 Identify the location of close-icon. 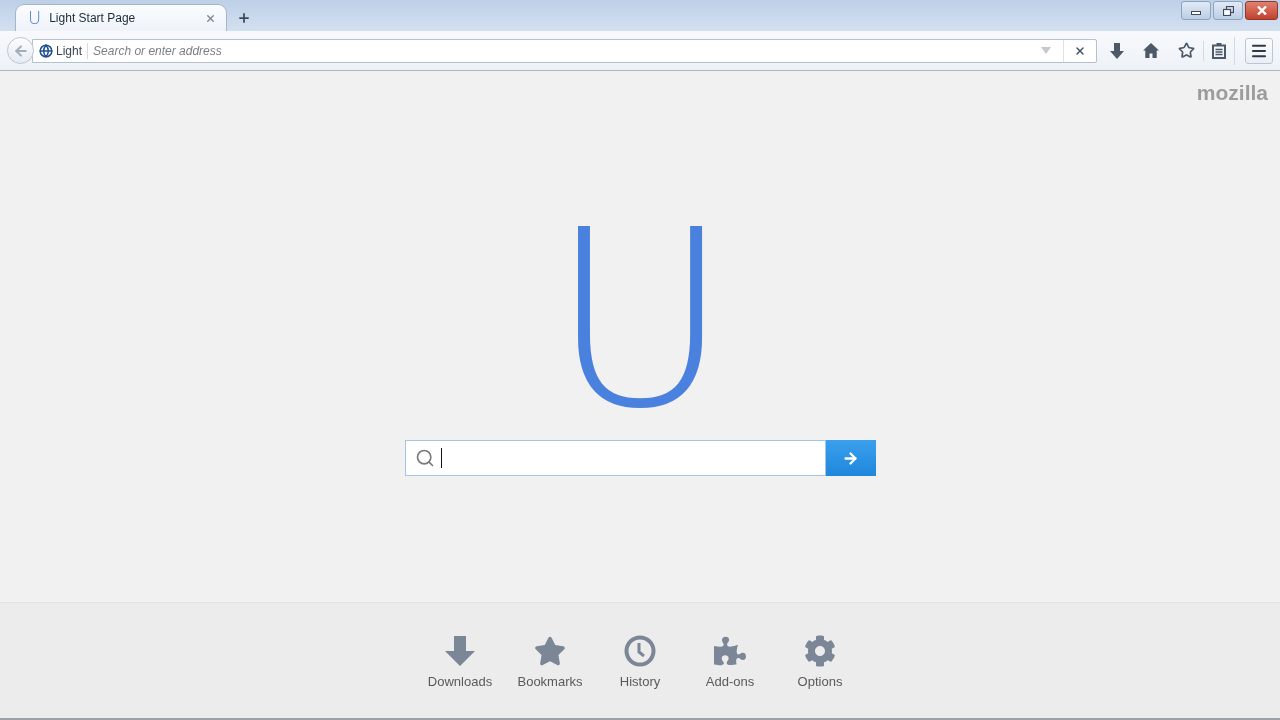
(1261, 10).